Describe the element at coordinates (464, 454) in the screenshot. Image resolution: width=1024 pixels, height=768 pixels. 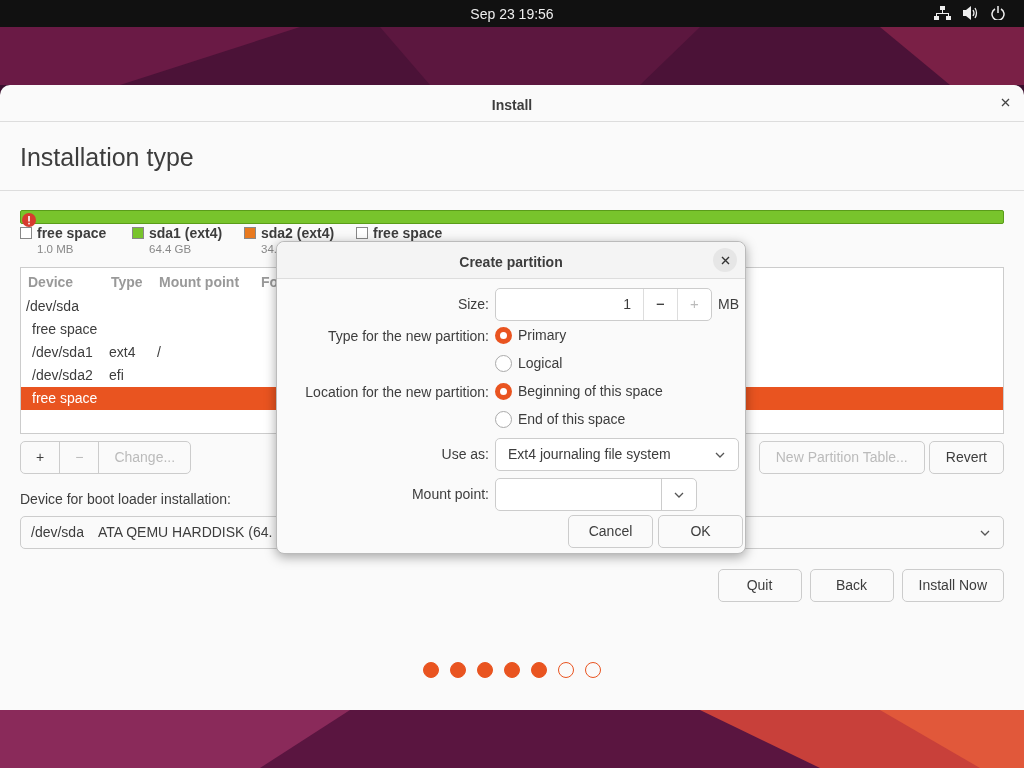
I see `field-label: Use as:` at that location.